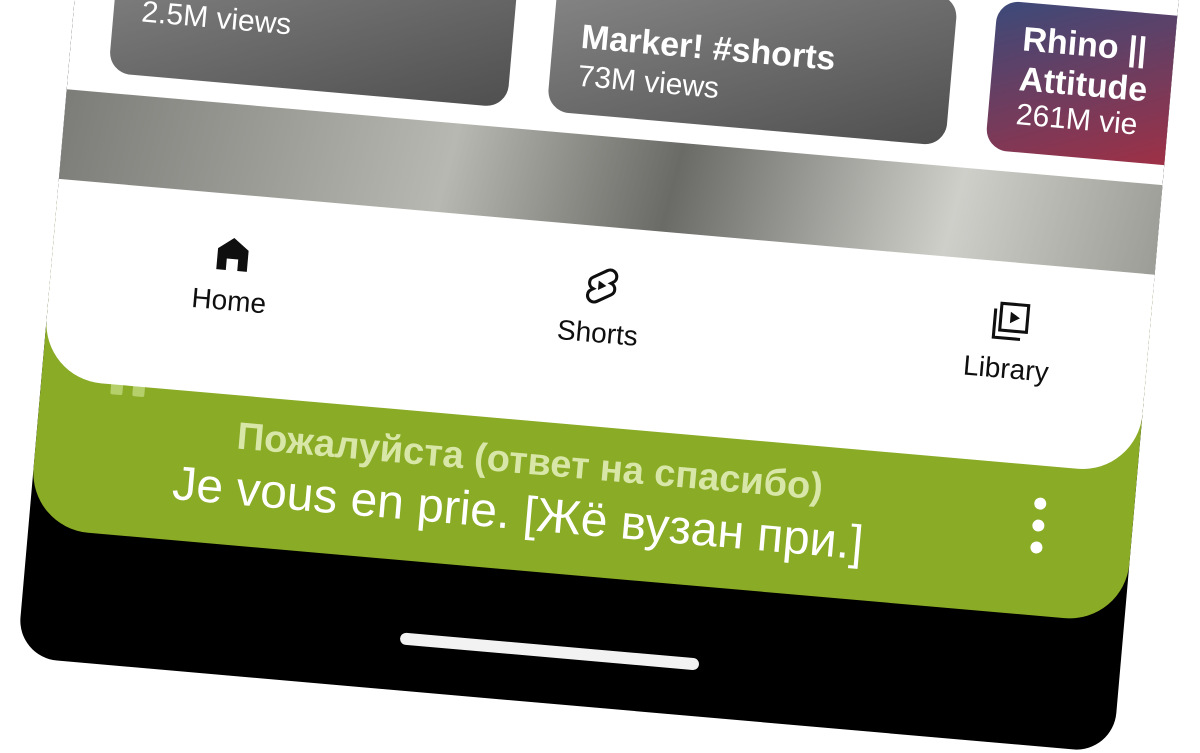  What do you see at coordinates (597, 332) in the screenshot?
I see `nav-shorts-label: Shorts` at bounding box center [597, 332].